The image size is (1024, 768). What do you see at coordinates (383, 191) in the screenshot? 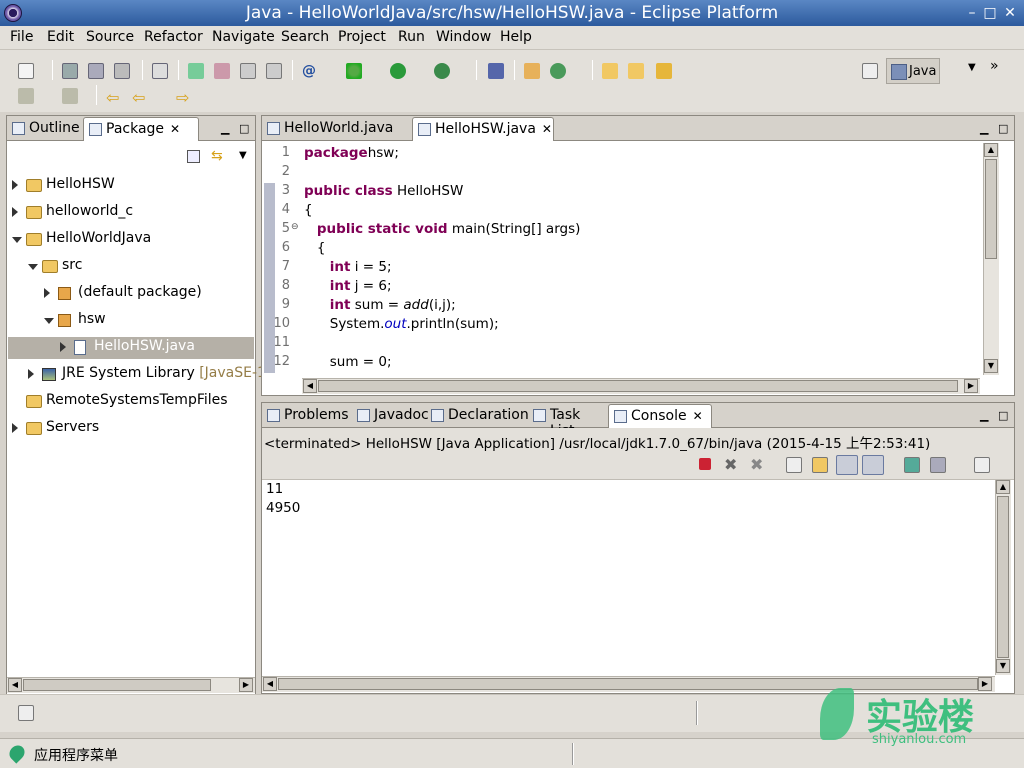
I see `code-line: public class HelloHSW` at bounding box center [383, 191].